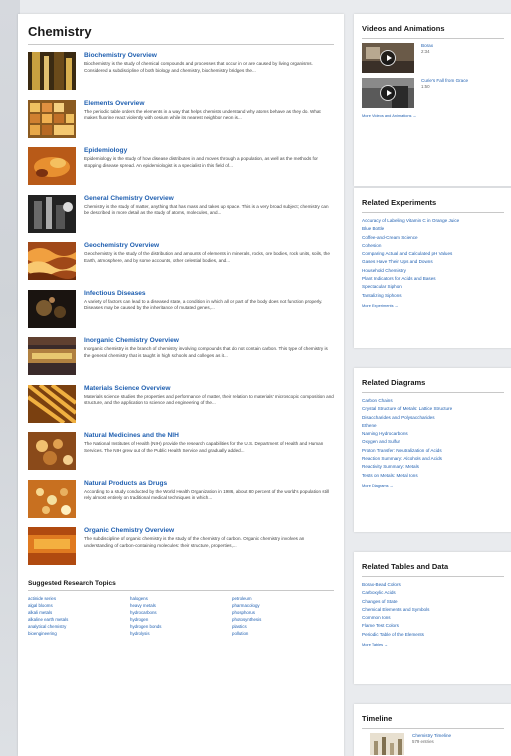 This screenshot has width=511, height=756. Describe the element at coordinates (433, 610) in the screenshot. I see `table-link: Chemical Elements and Symbols` at that location.